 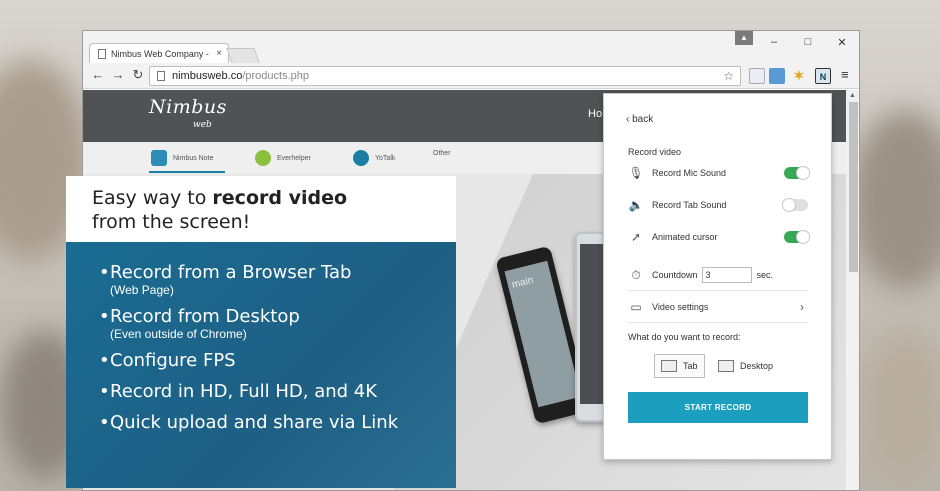 I want to click on scroll-up-icon: ▲, so click(x=852, y=95).